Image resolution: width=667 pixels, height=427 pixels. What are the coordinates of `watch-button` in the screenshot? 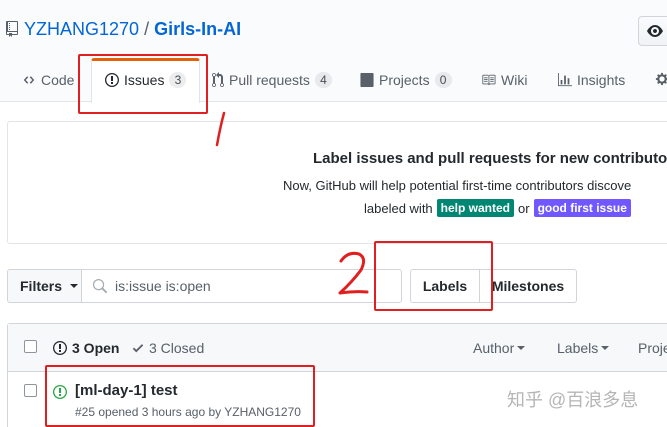 It's located at (652, 31).